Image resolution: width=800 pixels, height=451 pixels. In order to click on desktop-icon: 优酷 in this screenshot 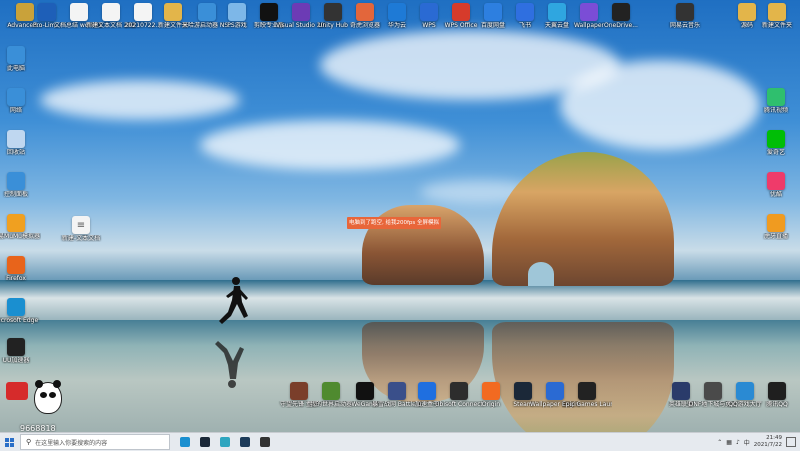, I will do `click(775, 185)`.